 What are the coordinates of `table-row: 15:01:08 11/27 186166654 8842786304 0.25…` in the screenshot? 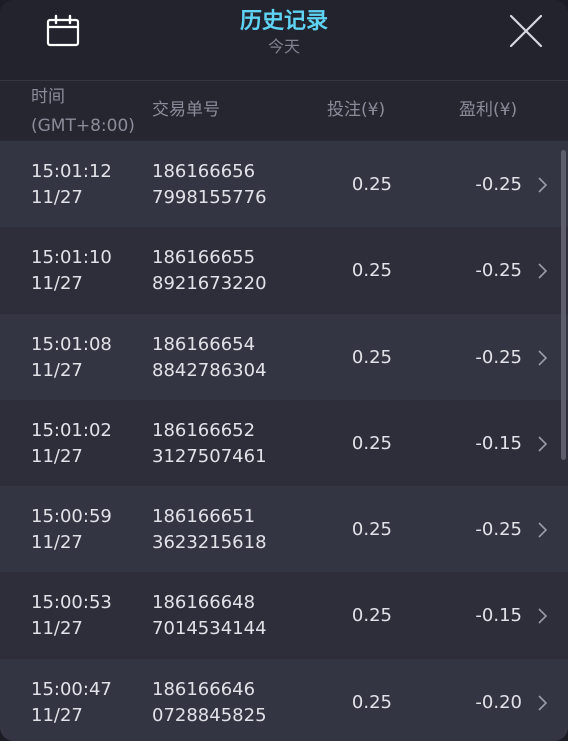 It's located at (284, 356).